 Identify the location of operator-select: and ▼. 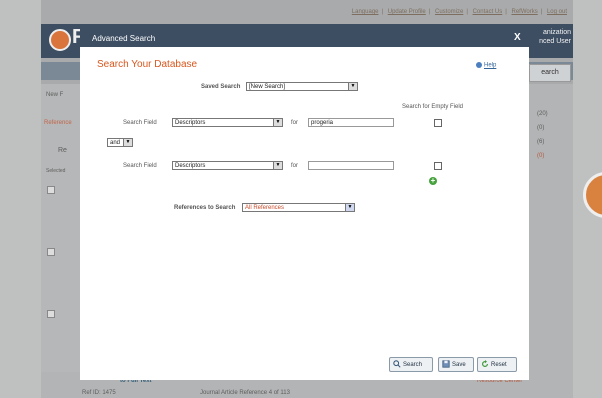
(120, 142).